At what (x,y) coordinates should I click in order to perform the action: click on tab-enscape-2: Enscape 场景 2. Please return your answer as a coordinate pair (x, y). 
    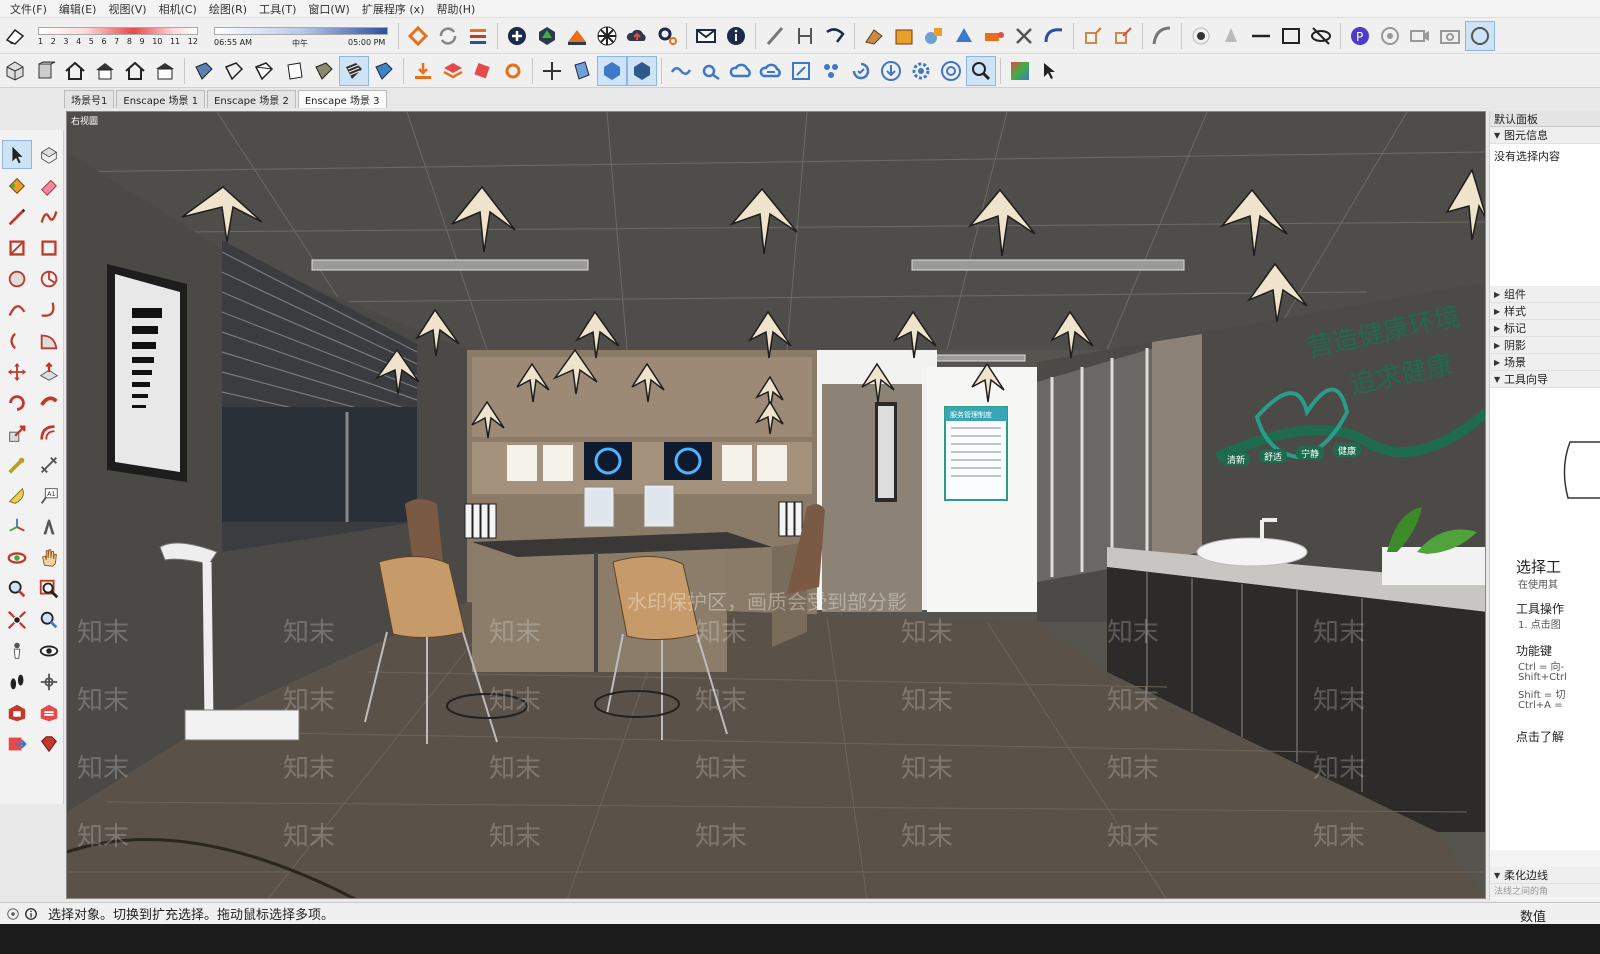
    Looking at the image, I should click on (251, 99).